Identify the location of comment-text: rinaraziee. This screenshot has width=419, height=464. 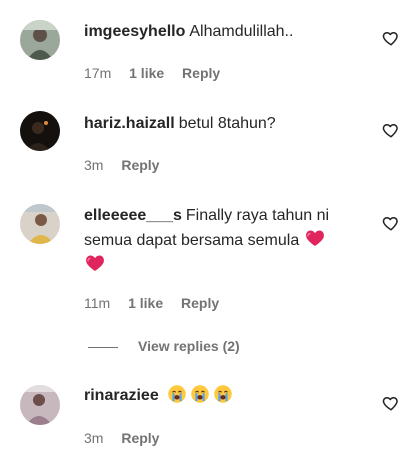
(219, 396).